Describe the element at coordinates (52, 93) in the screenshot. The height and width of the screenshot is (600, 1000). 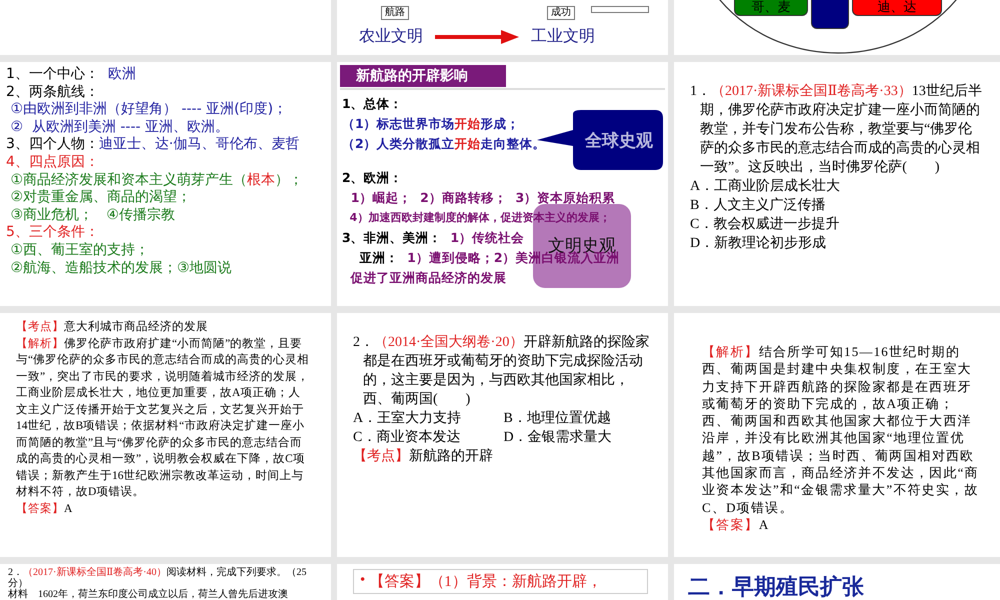
I see `text-line: 2、两条航线：` at that location.